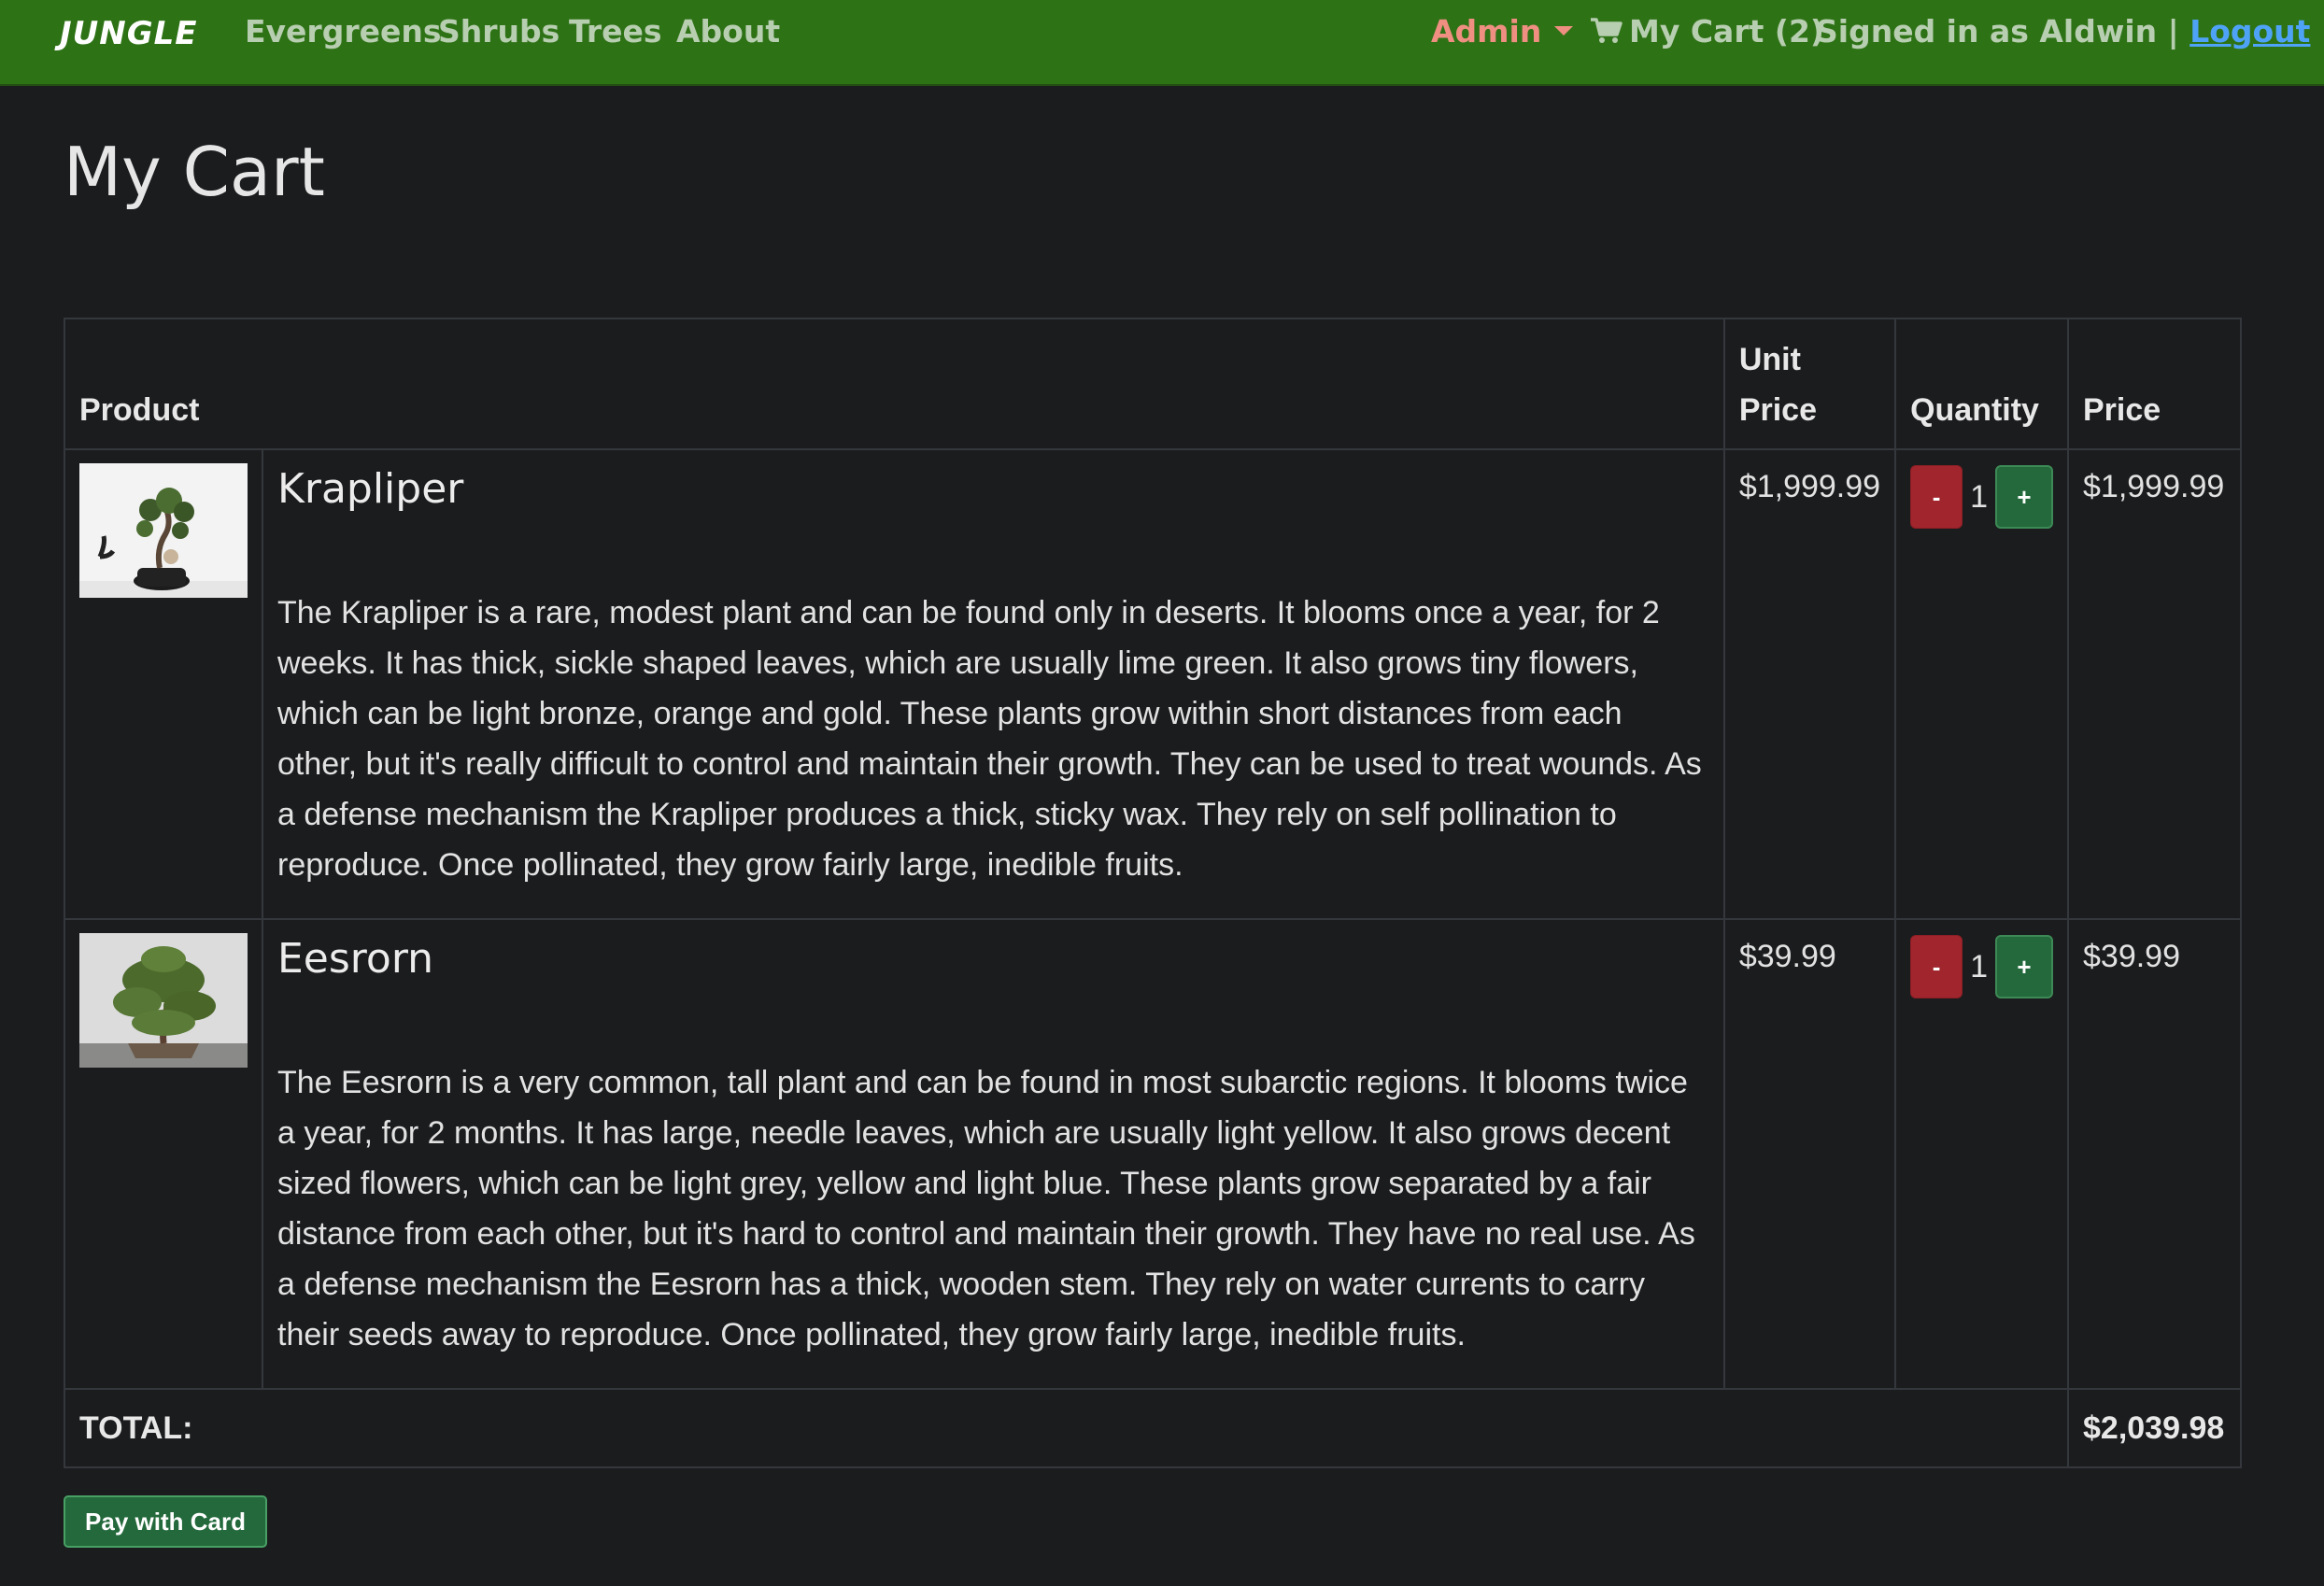 Image resolution: width=2324 pixels, height=1586 pixels. What do you see at coordinates (1981, 384) in the screenshot?
I see `header-quantity: Quantity` at bounding box center [1981, 384].